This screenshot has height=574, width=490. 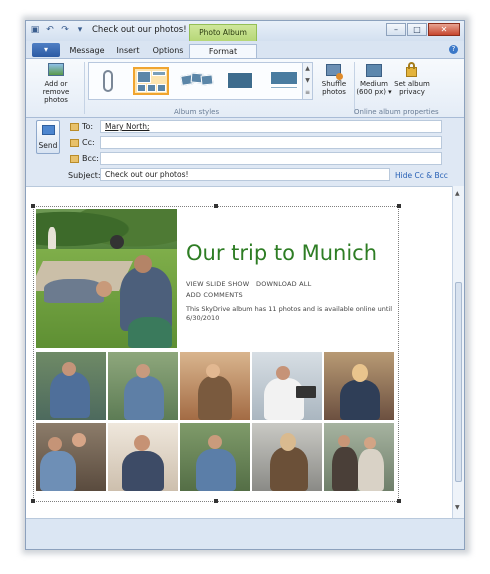 I want to click on to-label: To:, so click(x=87, y=126).